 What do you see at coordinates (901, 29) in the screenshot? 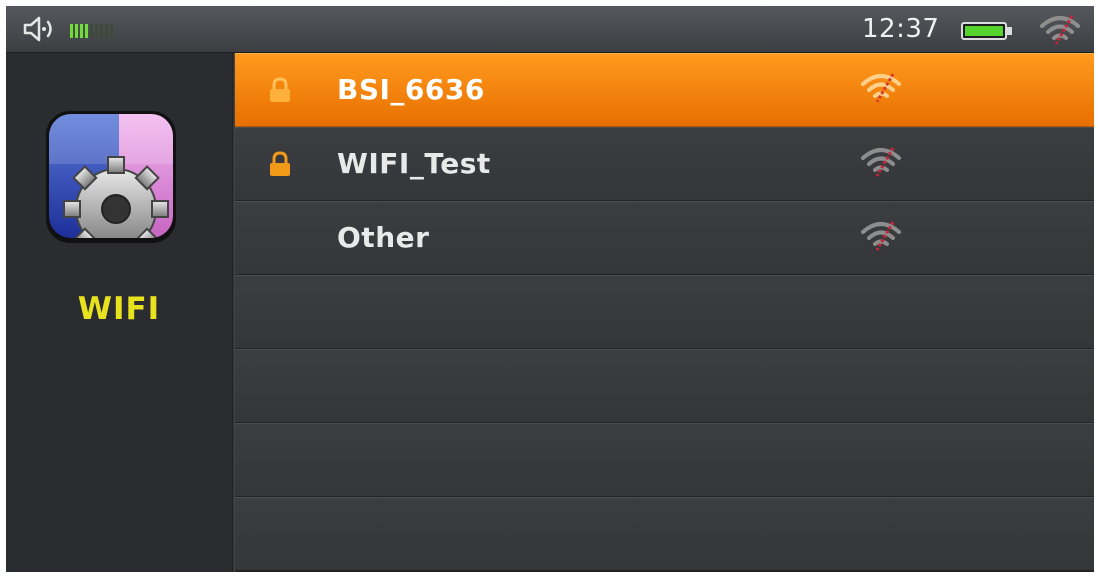
I see `clock: 12:37` at bounding box center [901, 29].